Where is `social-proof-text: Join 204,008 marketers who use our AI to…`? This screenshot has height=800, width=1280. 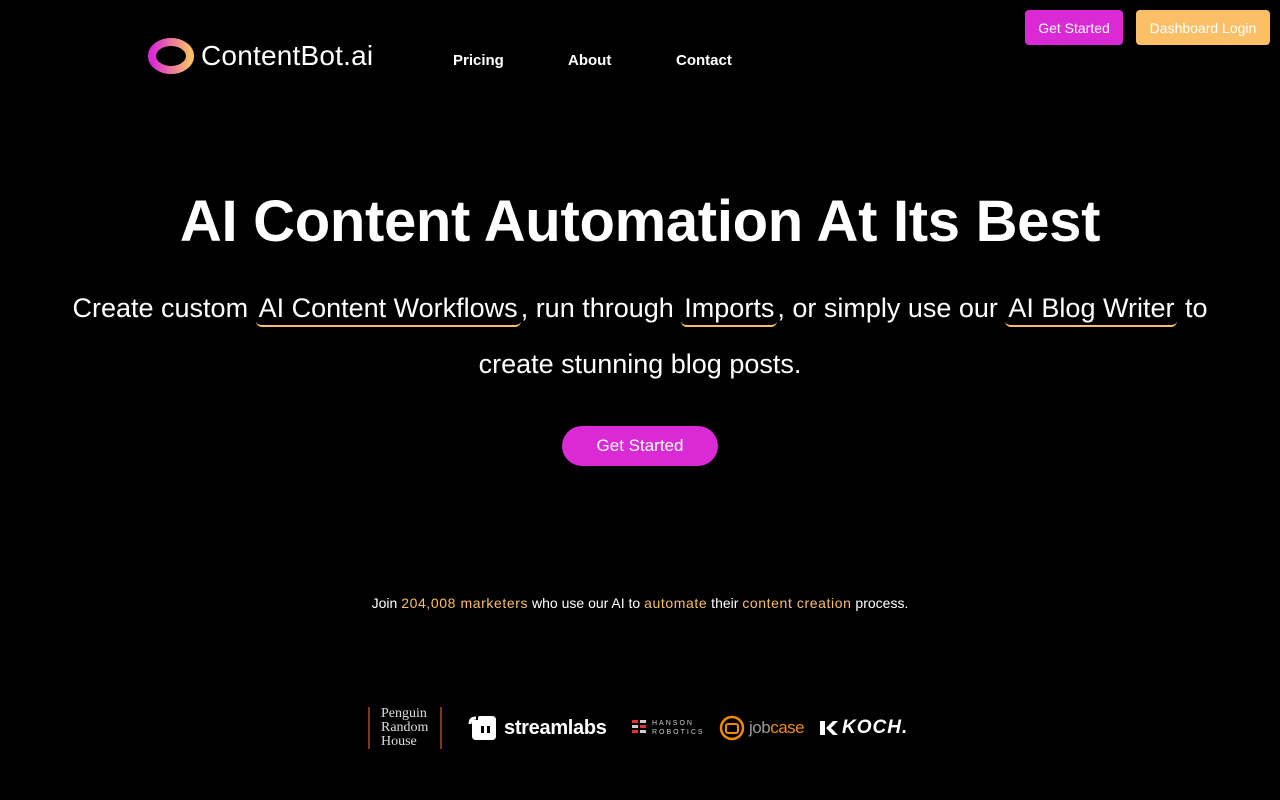 social-proof-text: Join 204,008 marketers who use our AI to… is located at coordinates (640, 603).